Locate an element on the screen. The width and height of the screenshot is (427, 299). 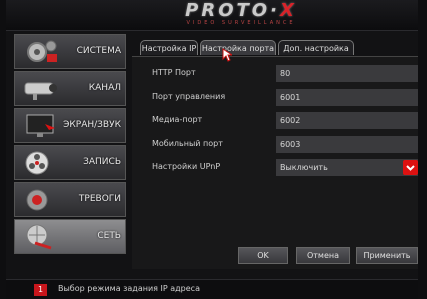
media-port-label: Медиа-порт is located at coordinates (177, 119).